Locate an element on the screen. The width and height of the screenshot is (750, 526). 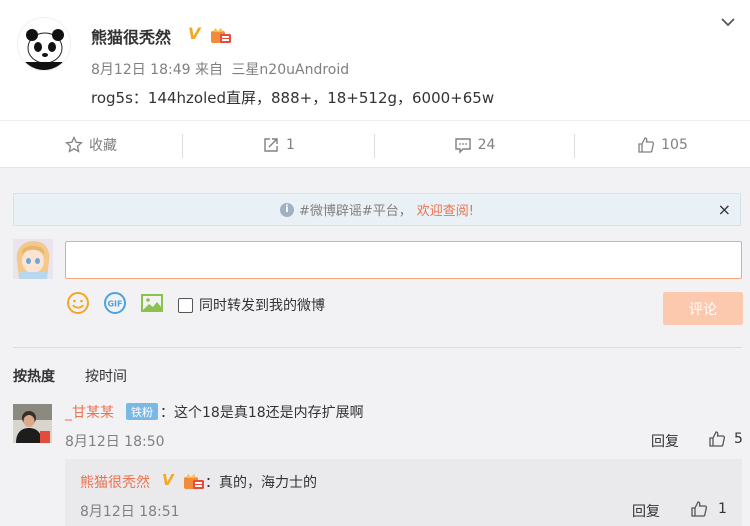
post-time: 8月12日 18:49 is located at coordinates (141, 70).